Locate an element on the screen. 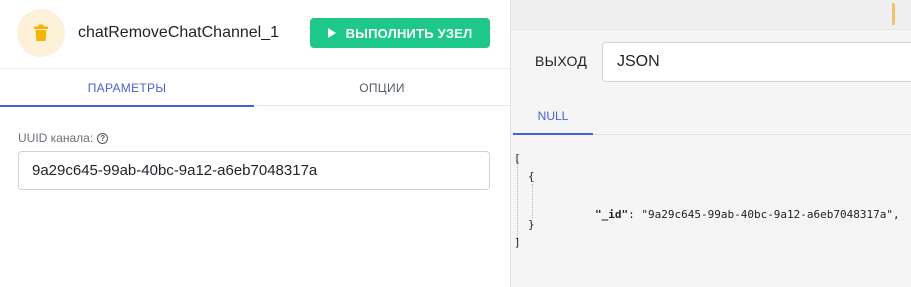 The image size is (911, 287). output-tabs: NULL is located at coordinates (711, 116).